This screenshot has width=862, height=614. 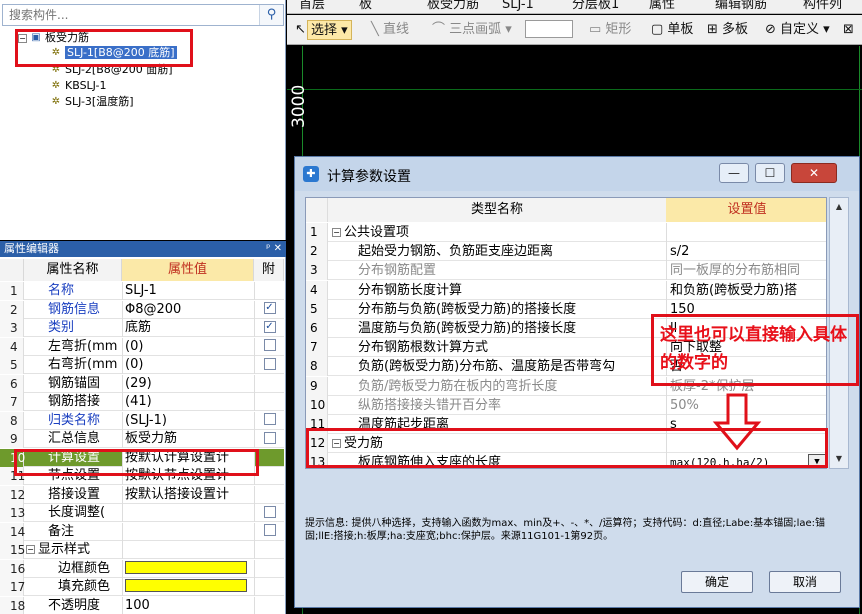 I want to click on line-tool-button: ╲ 直线, so click(x=390, y=30).